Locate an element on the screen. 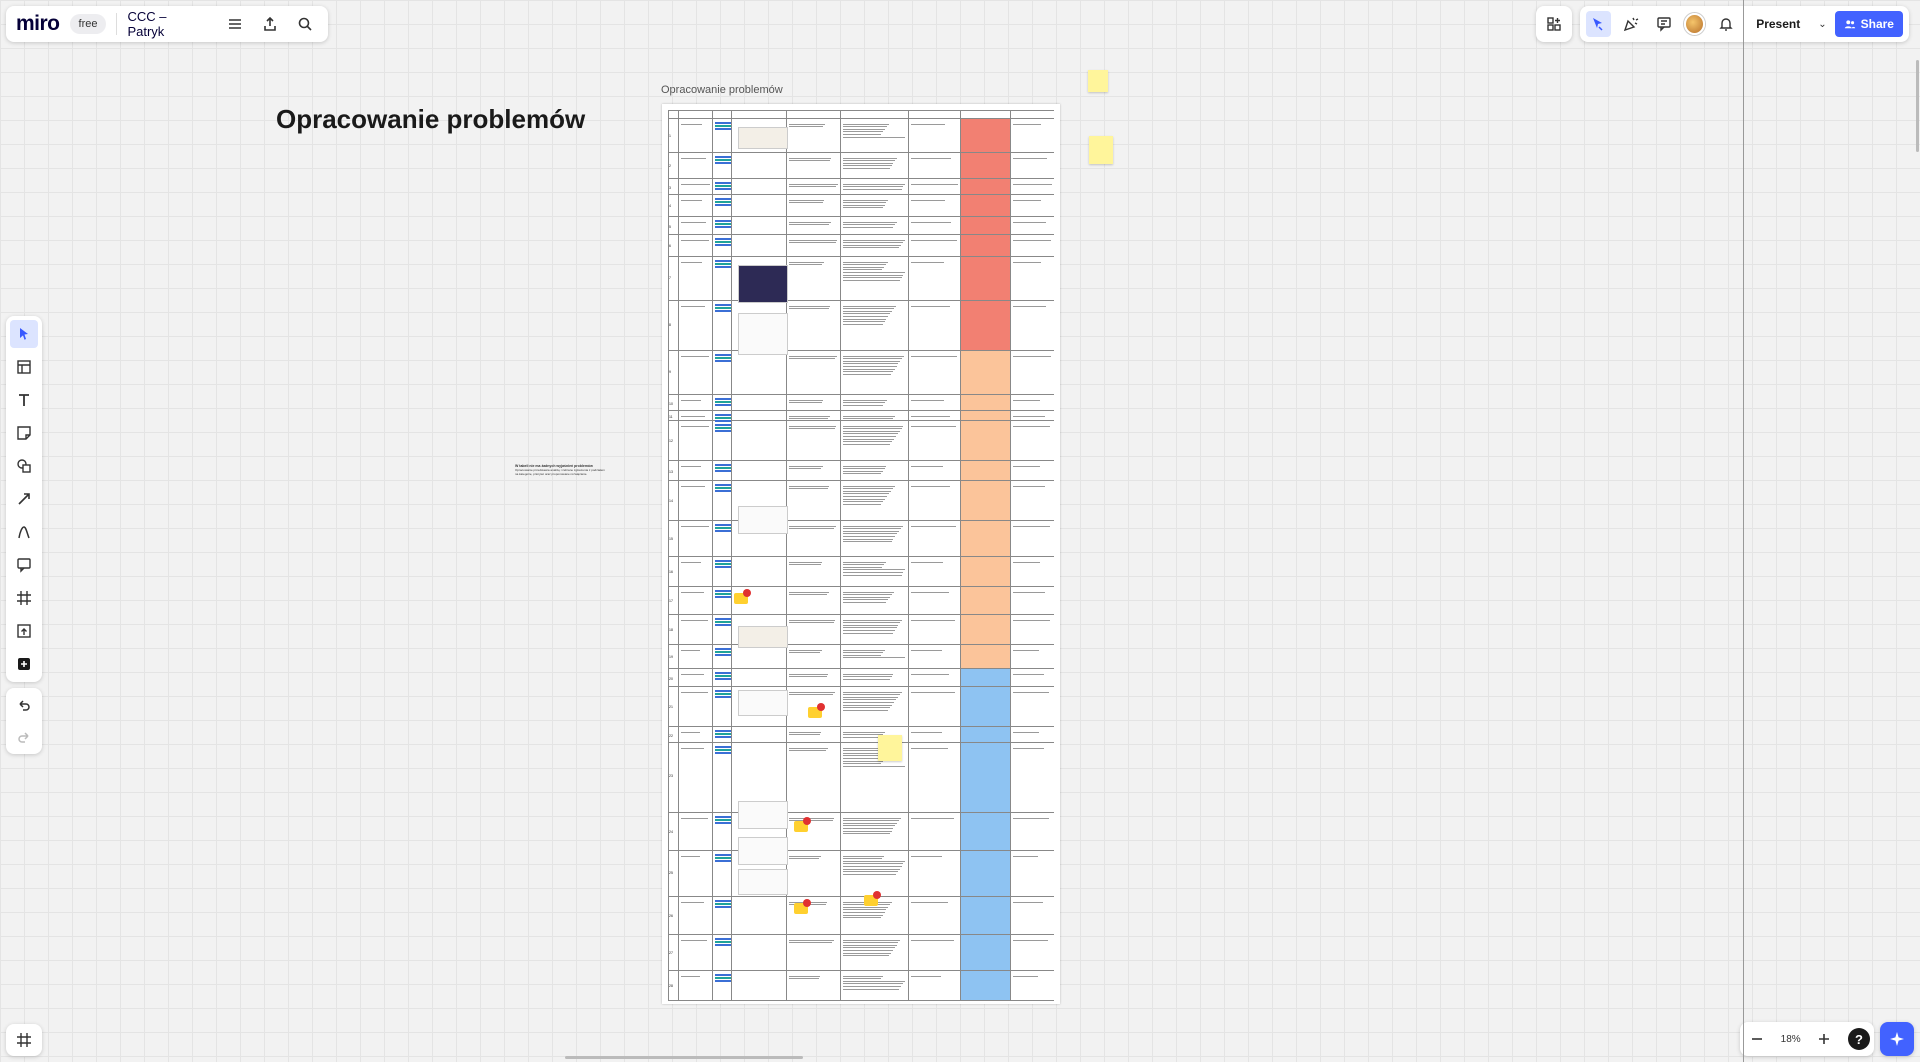 The width and height of the screenshot is (1920, 1062). reactions-icon is located at coordinates (1631, 24).